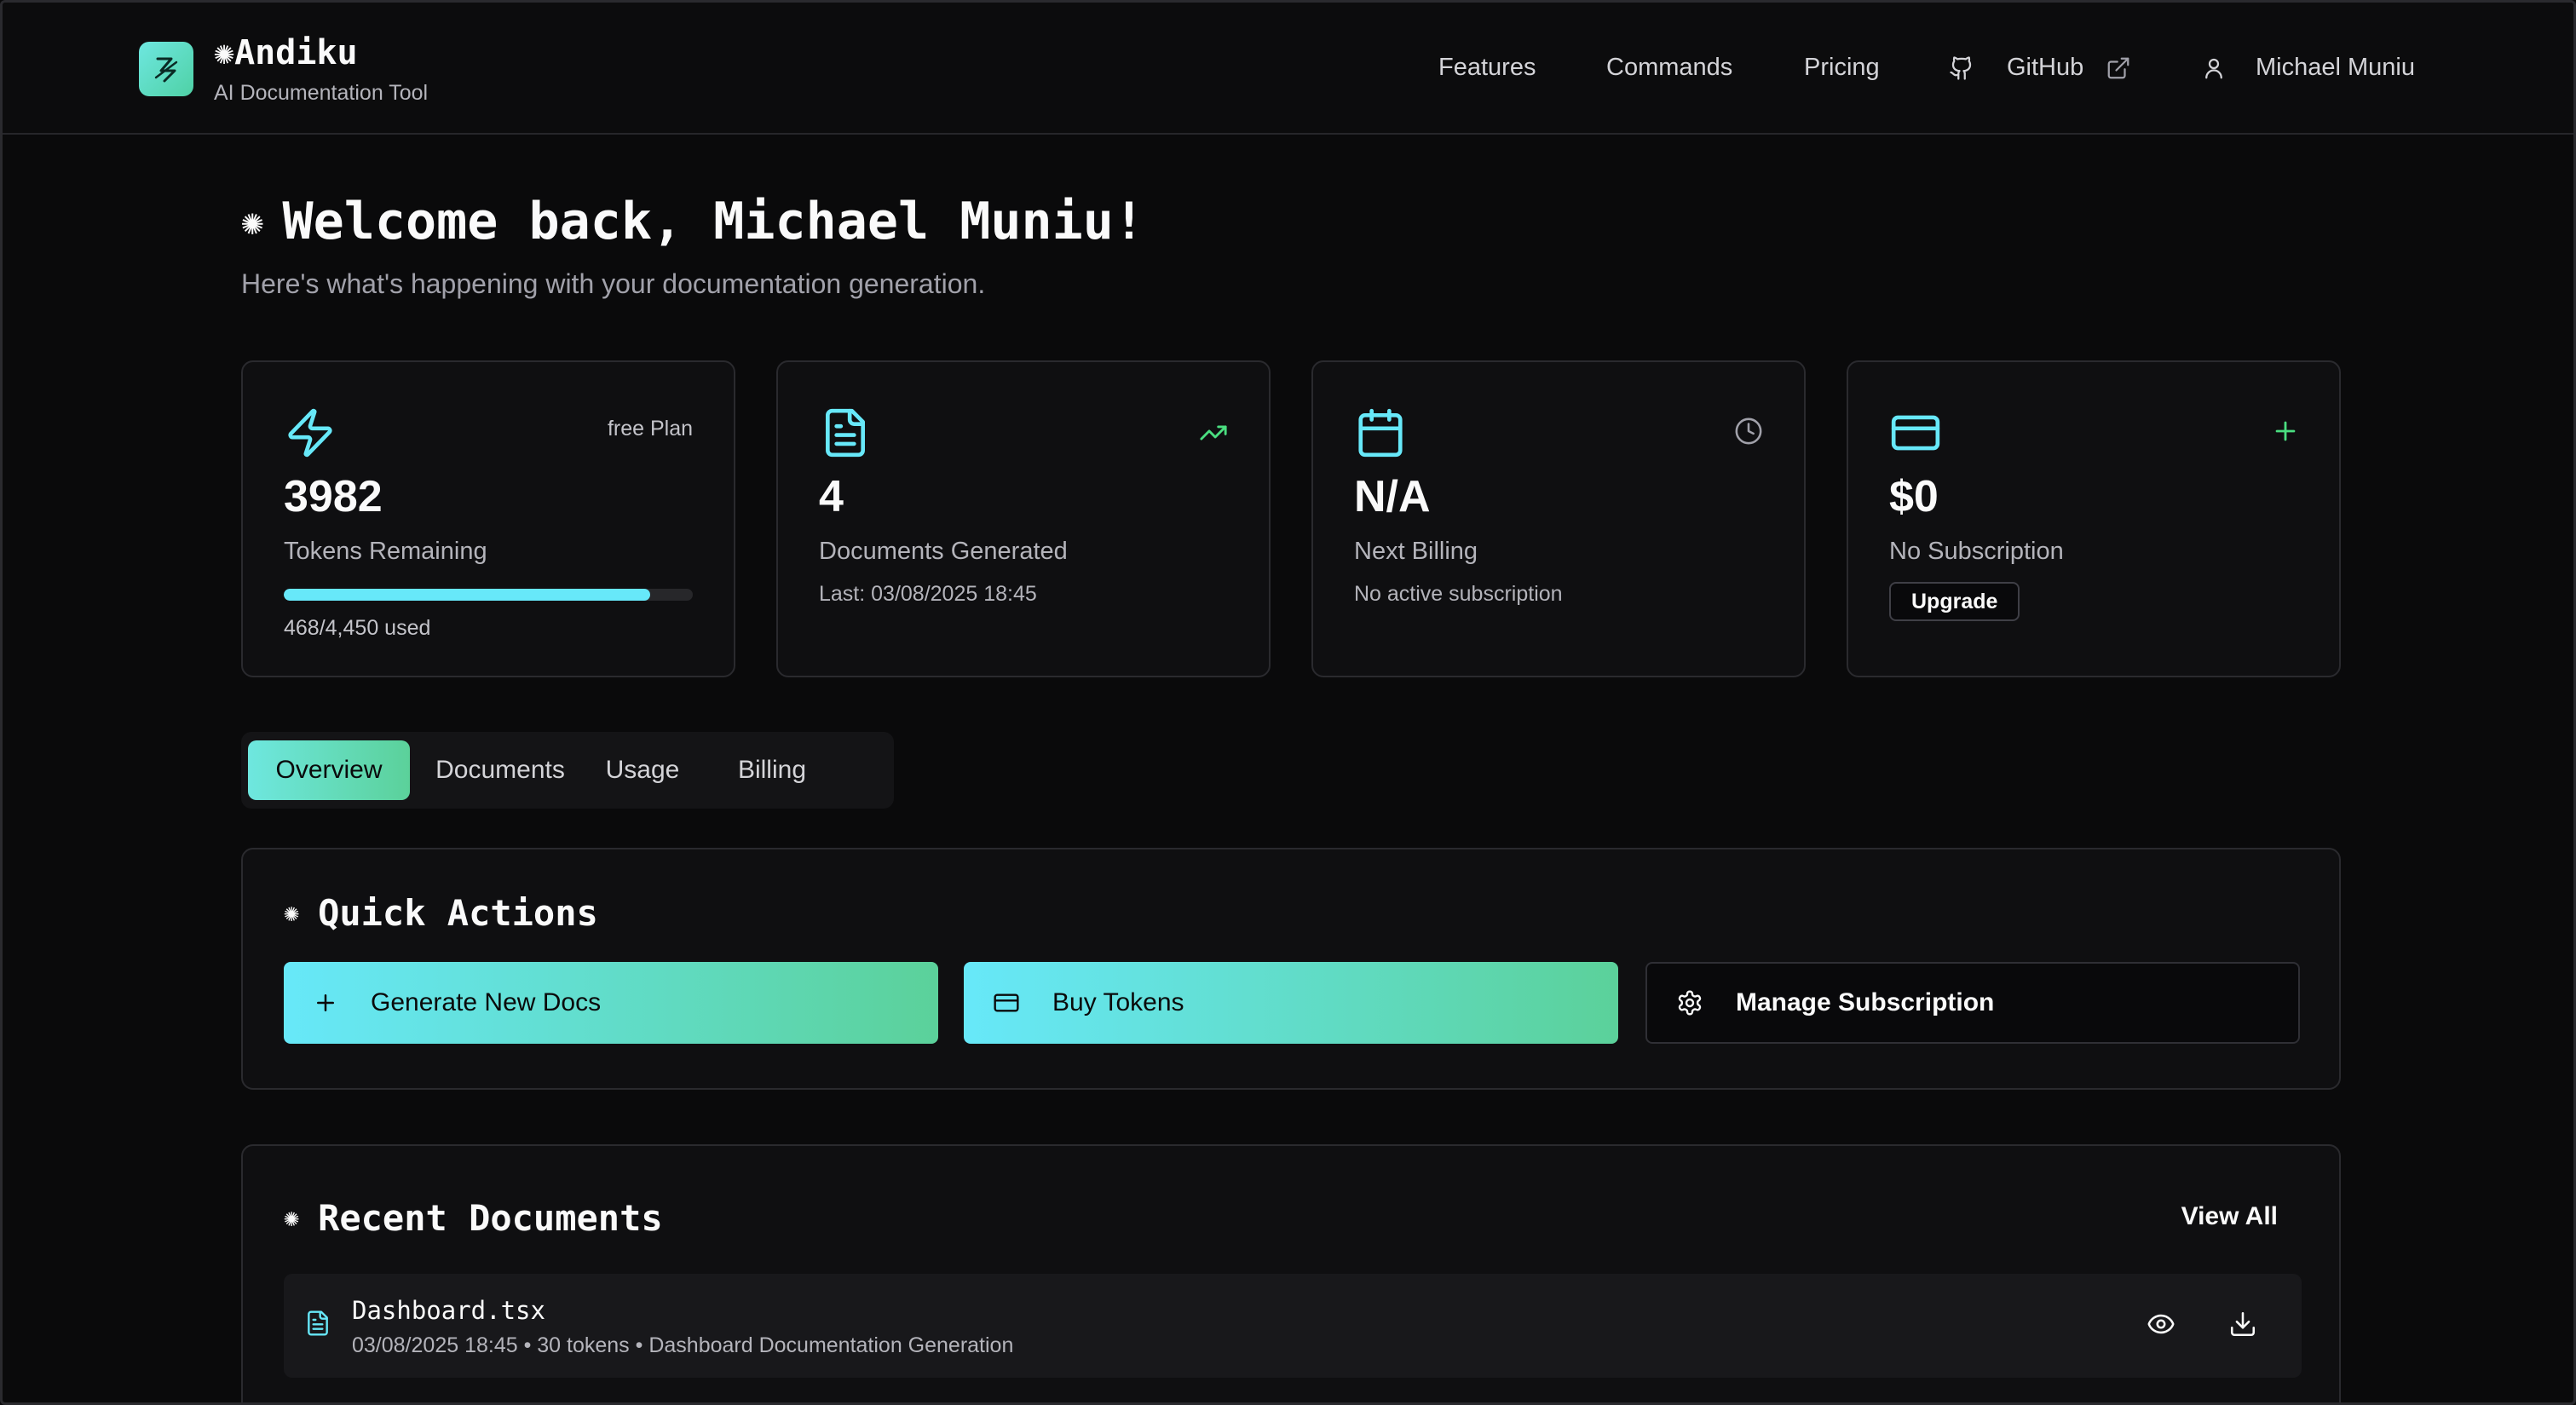  What do you see at coordinates (1458, 594) in the screenshot?
I see `billing-status-text: No active subscription` at bounding box center [1458, 594].